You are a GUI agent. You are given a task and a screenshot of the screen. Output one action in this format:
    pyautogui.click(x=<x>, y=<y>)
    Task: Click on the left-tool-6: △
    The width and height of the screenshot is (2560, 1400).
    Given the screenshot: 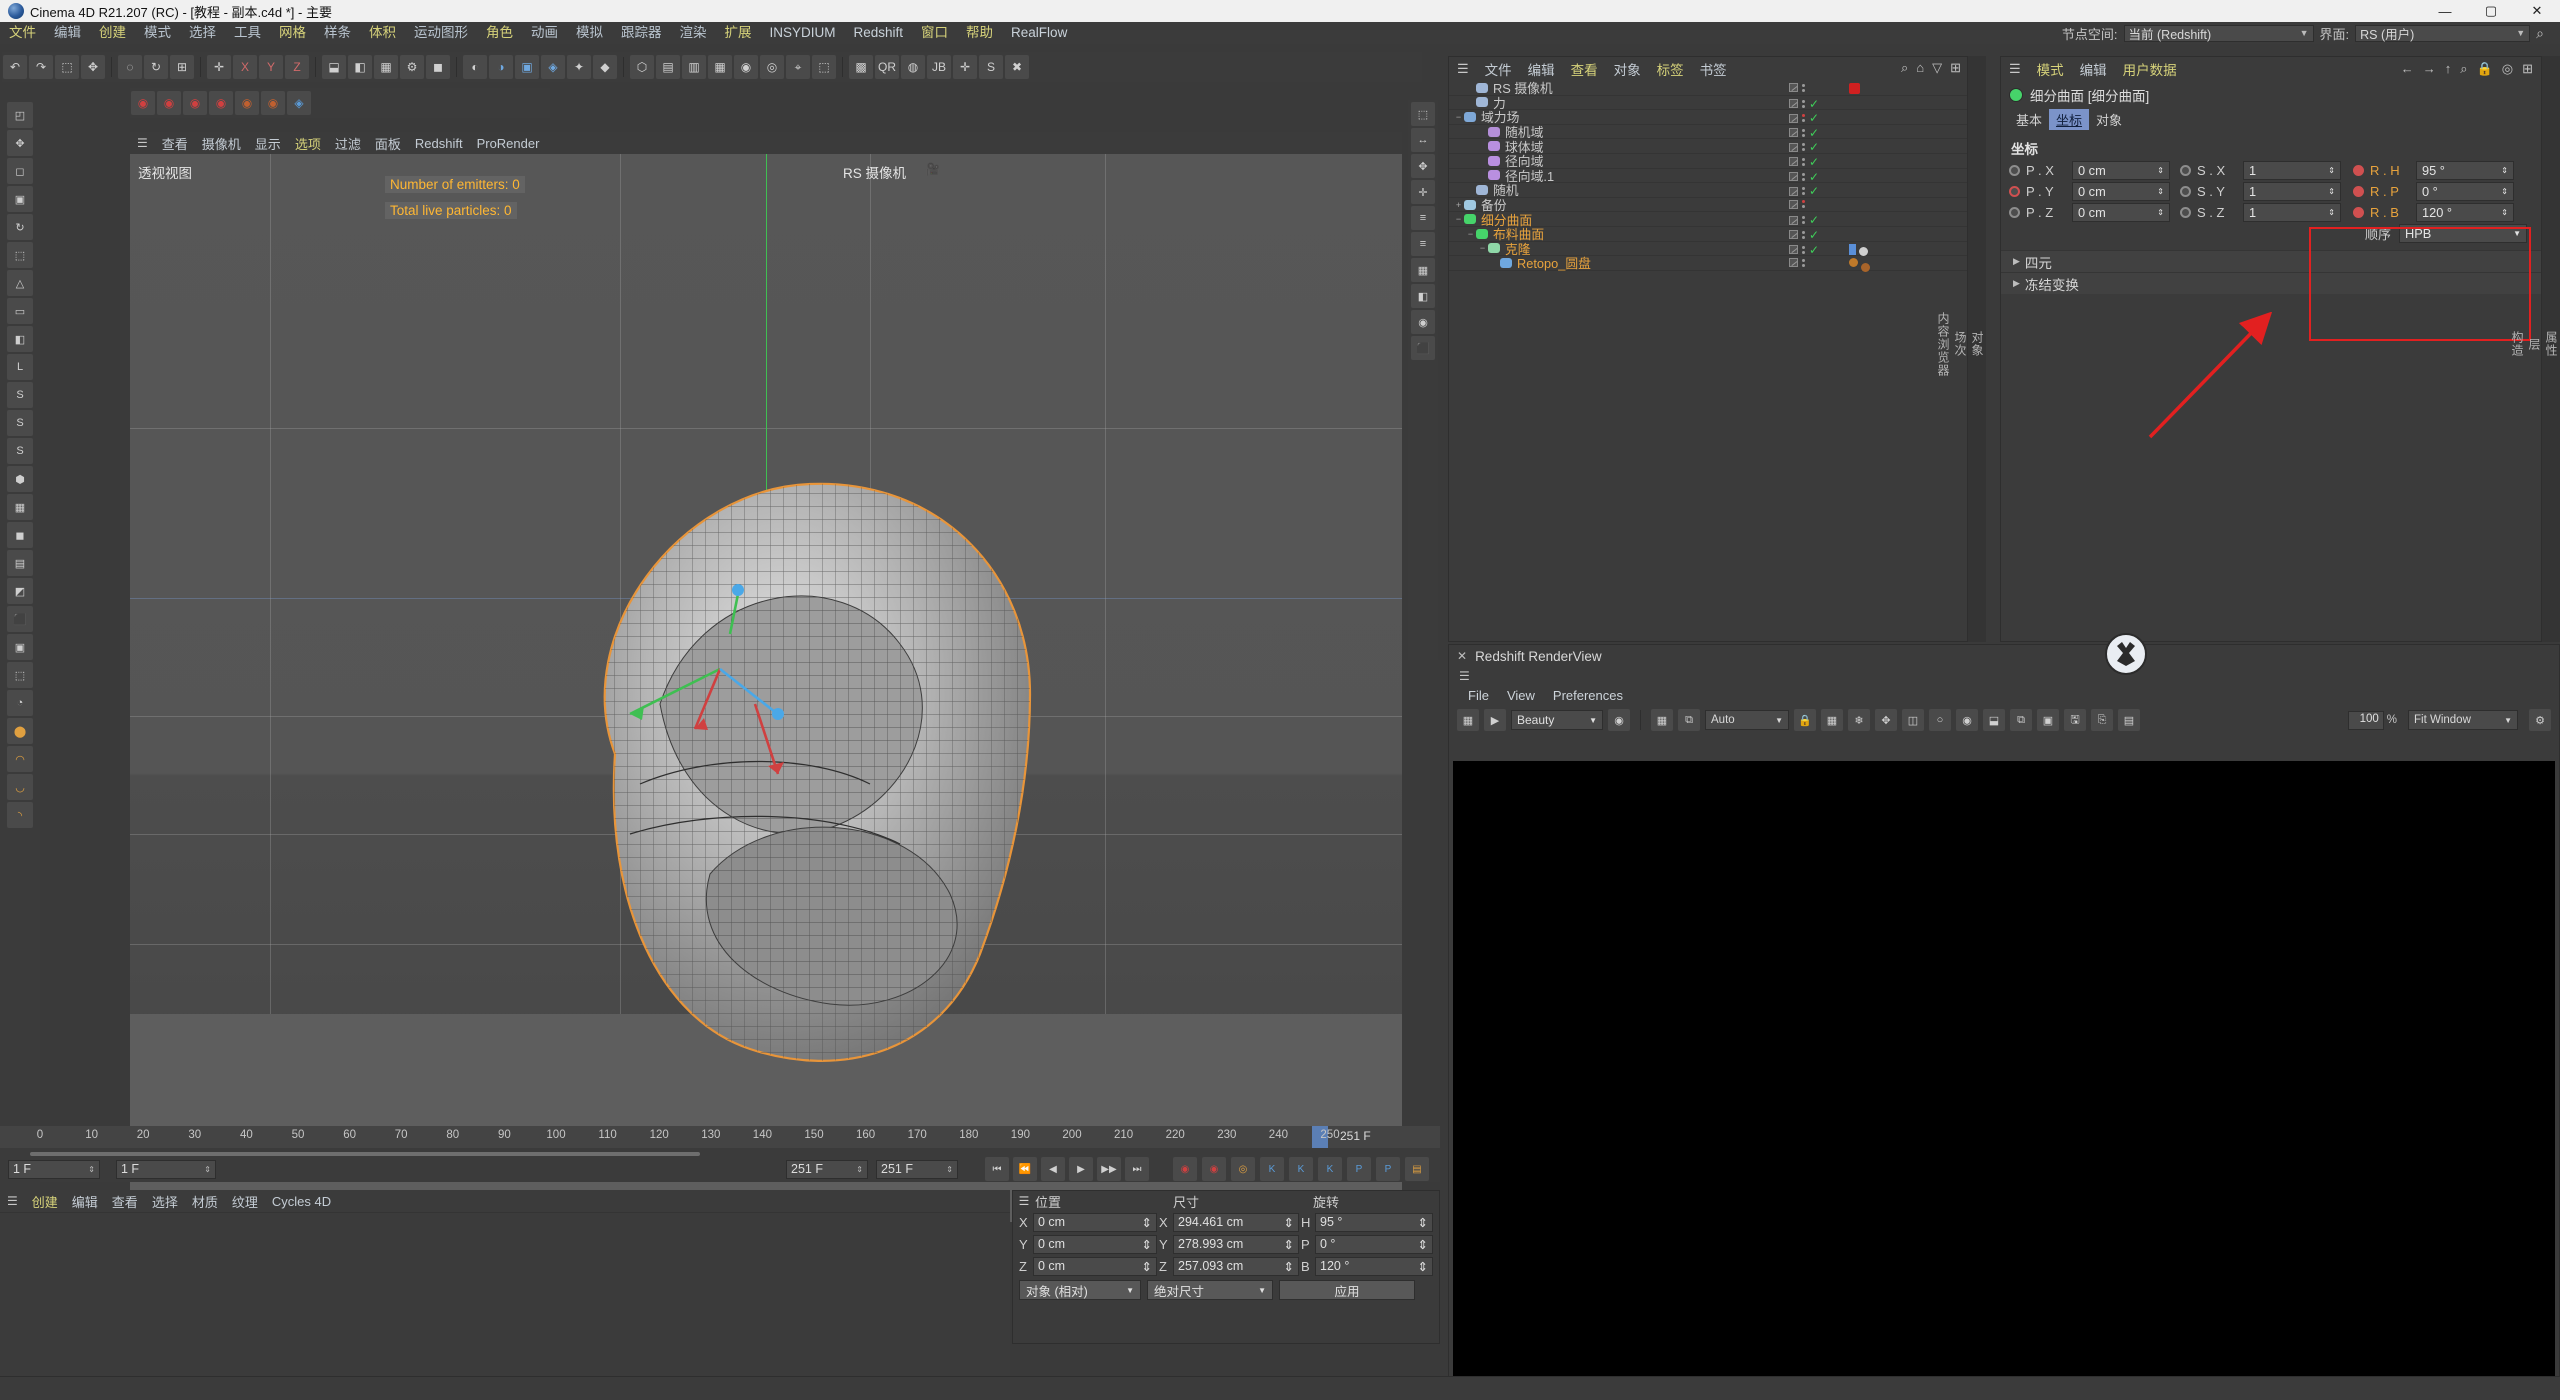 What is the action you would take?
    pyautogui.click(x=20, y=283)
    